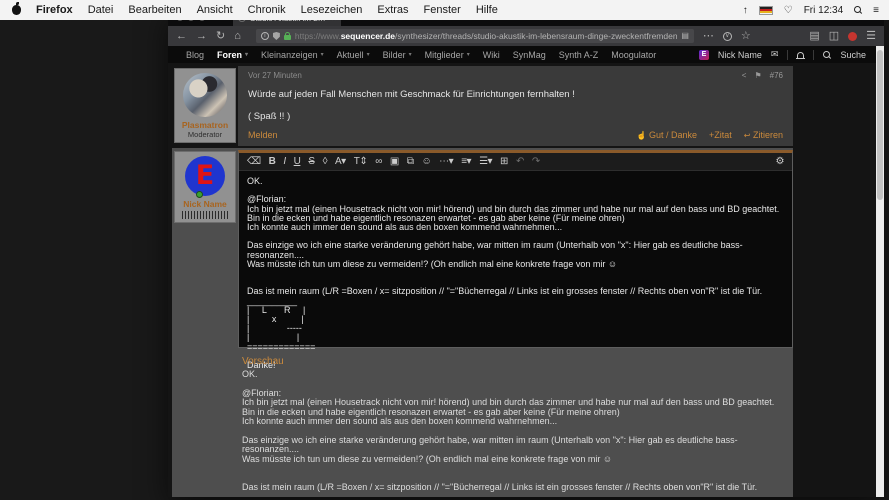  Describe the element at coordinates (776, 75) in the screenshot. I see `post-number: #76` at that location.